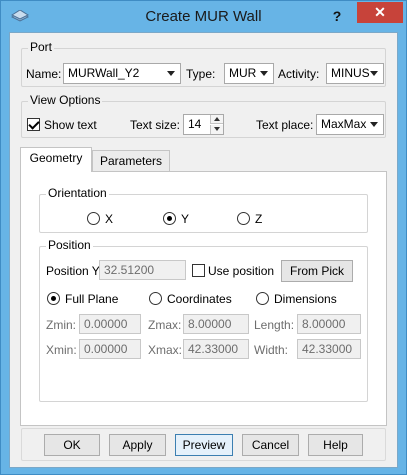 This screenshot has width=407, height=475. I want to click on coordinates-radio, so click(155, 298).